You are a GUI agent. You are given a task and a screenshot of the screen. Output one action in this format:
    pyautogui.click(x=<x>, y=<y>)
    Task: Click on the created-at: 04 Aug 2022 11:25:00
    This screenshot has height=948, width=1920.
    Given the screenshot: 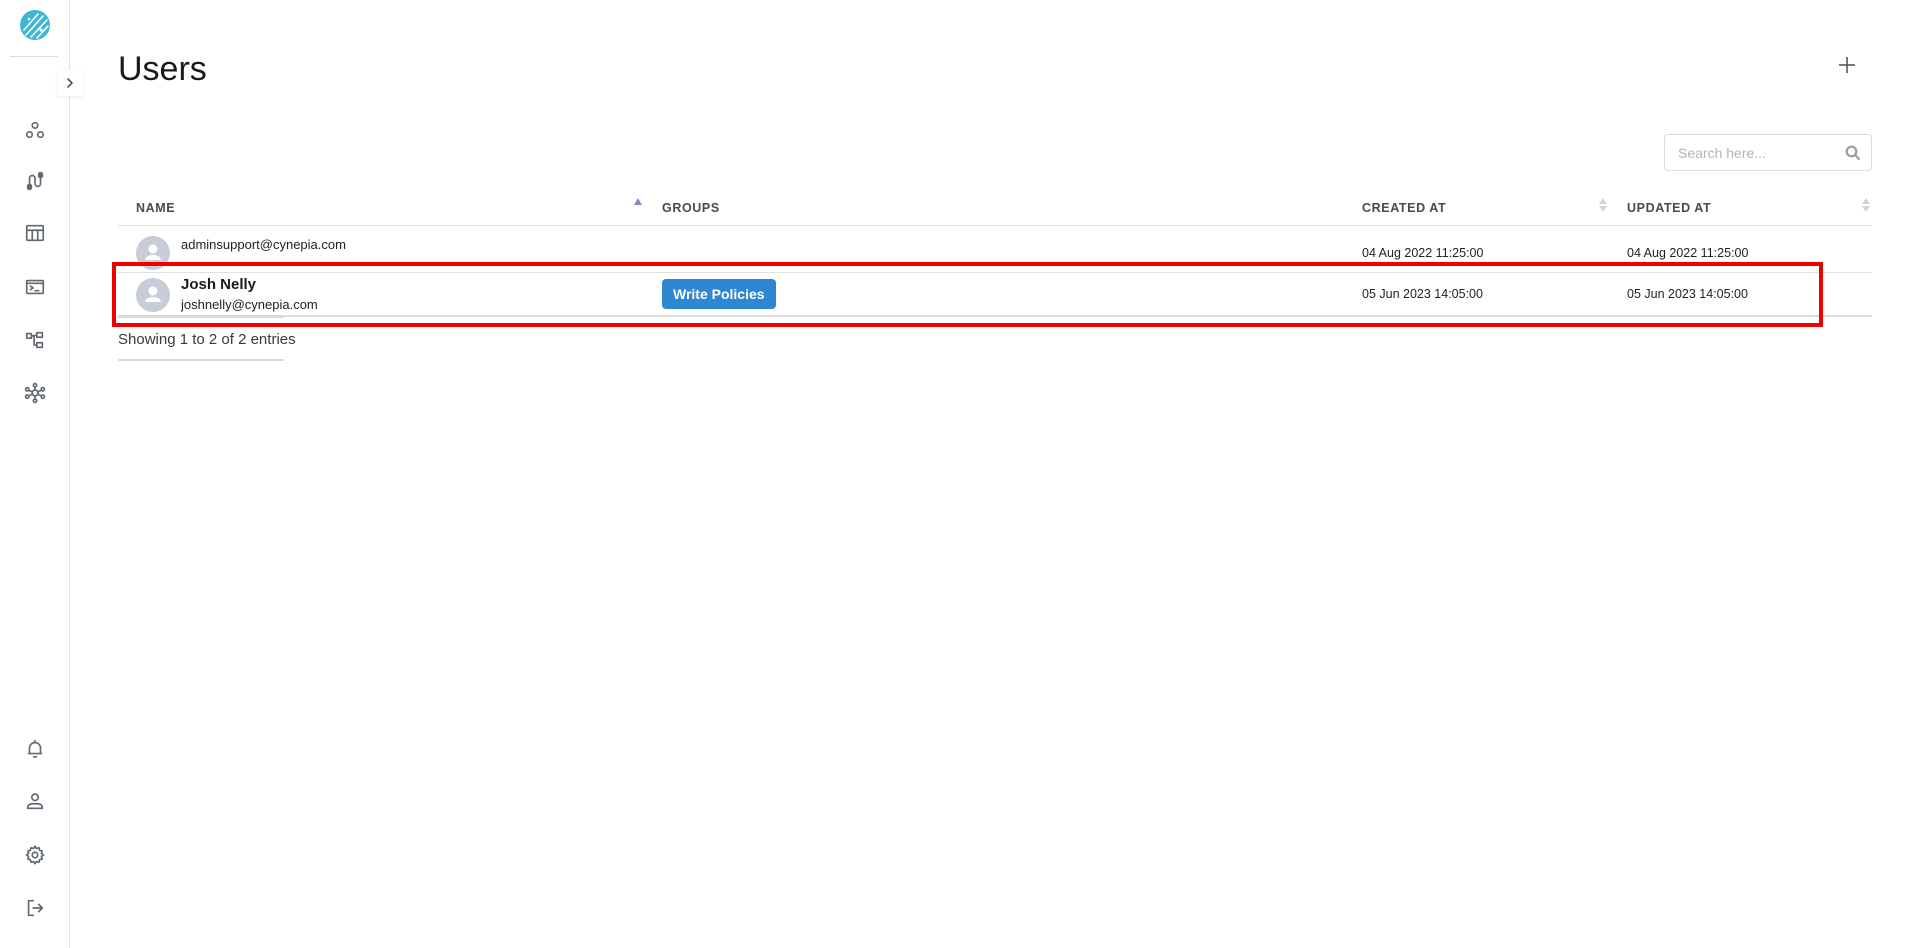 What is the action you would take?
    pyautogui.click(x=1423, y=253)
    